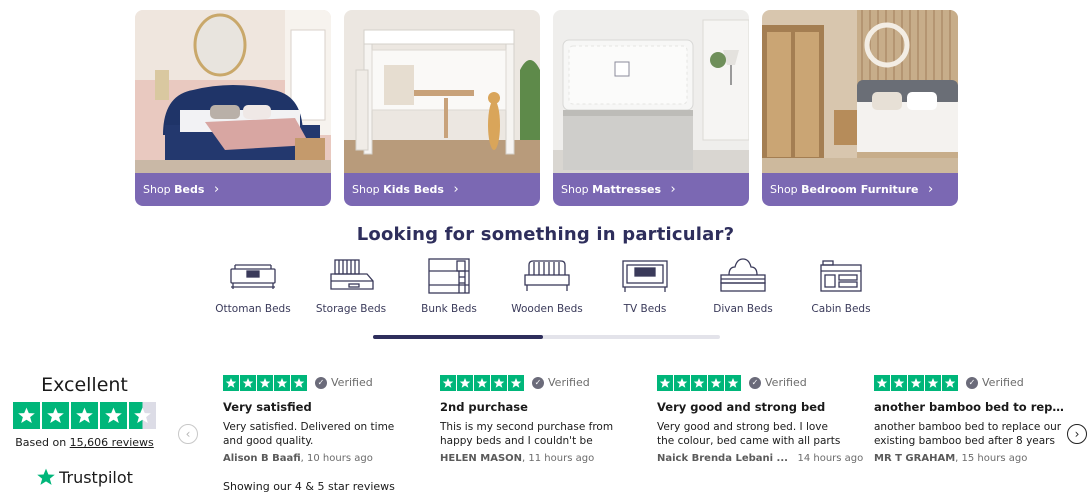  I want to click on shop-kids-beds-link: Shop Kids Beds ›, so click(442, 189).